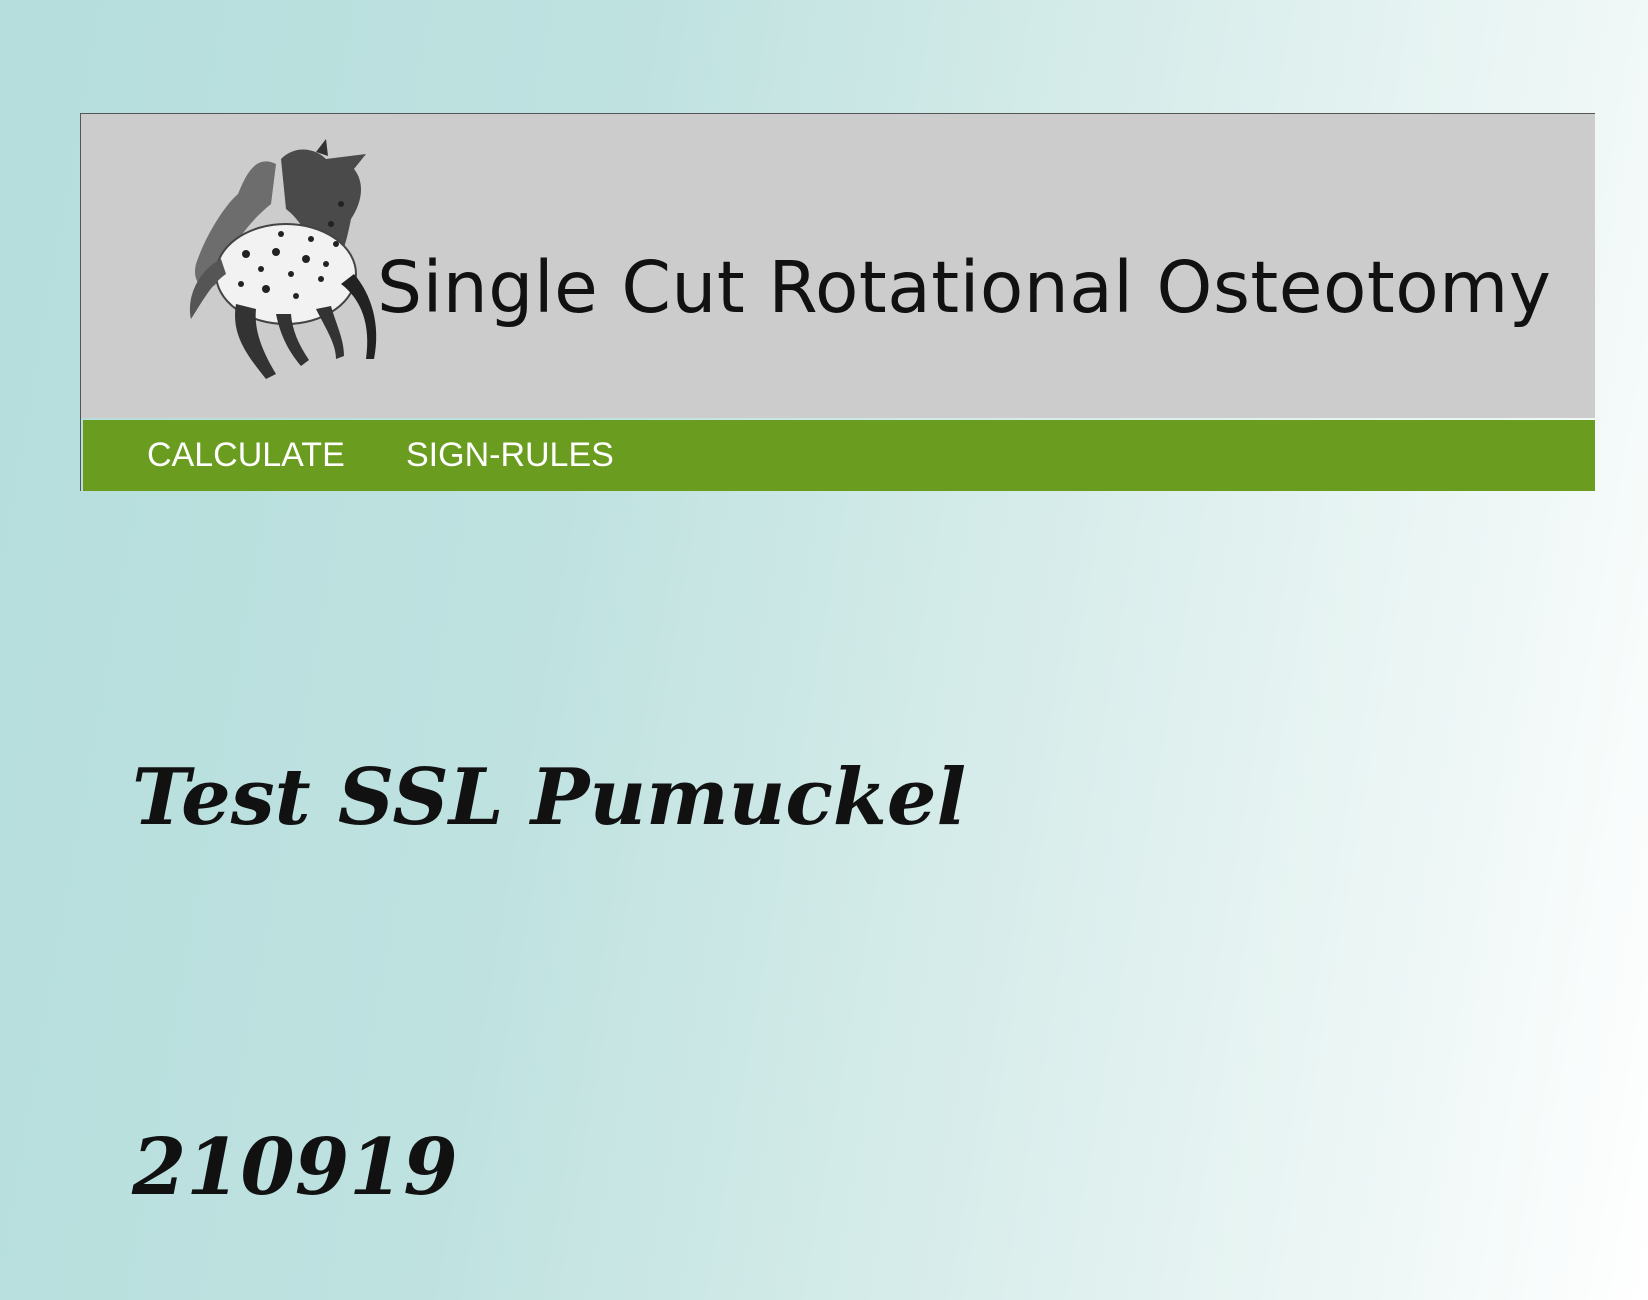 The width and height of the screenshot is (1648, 1300). I want to click on nav-calculate-link: CALCULATE, so click(246, 455).